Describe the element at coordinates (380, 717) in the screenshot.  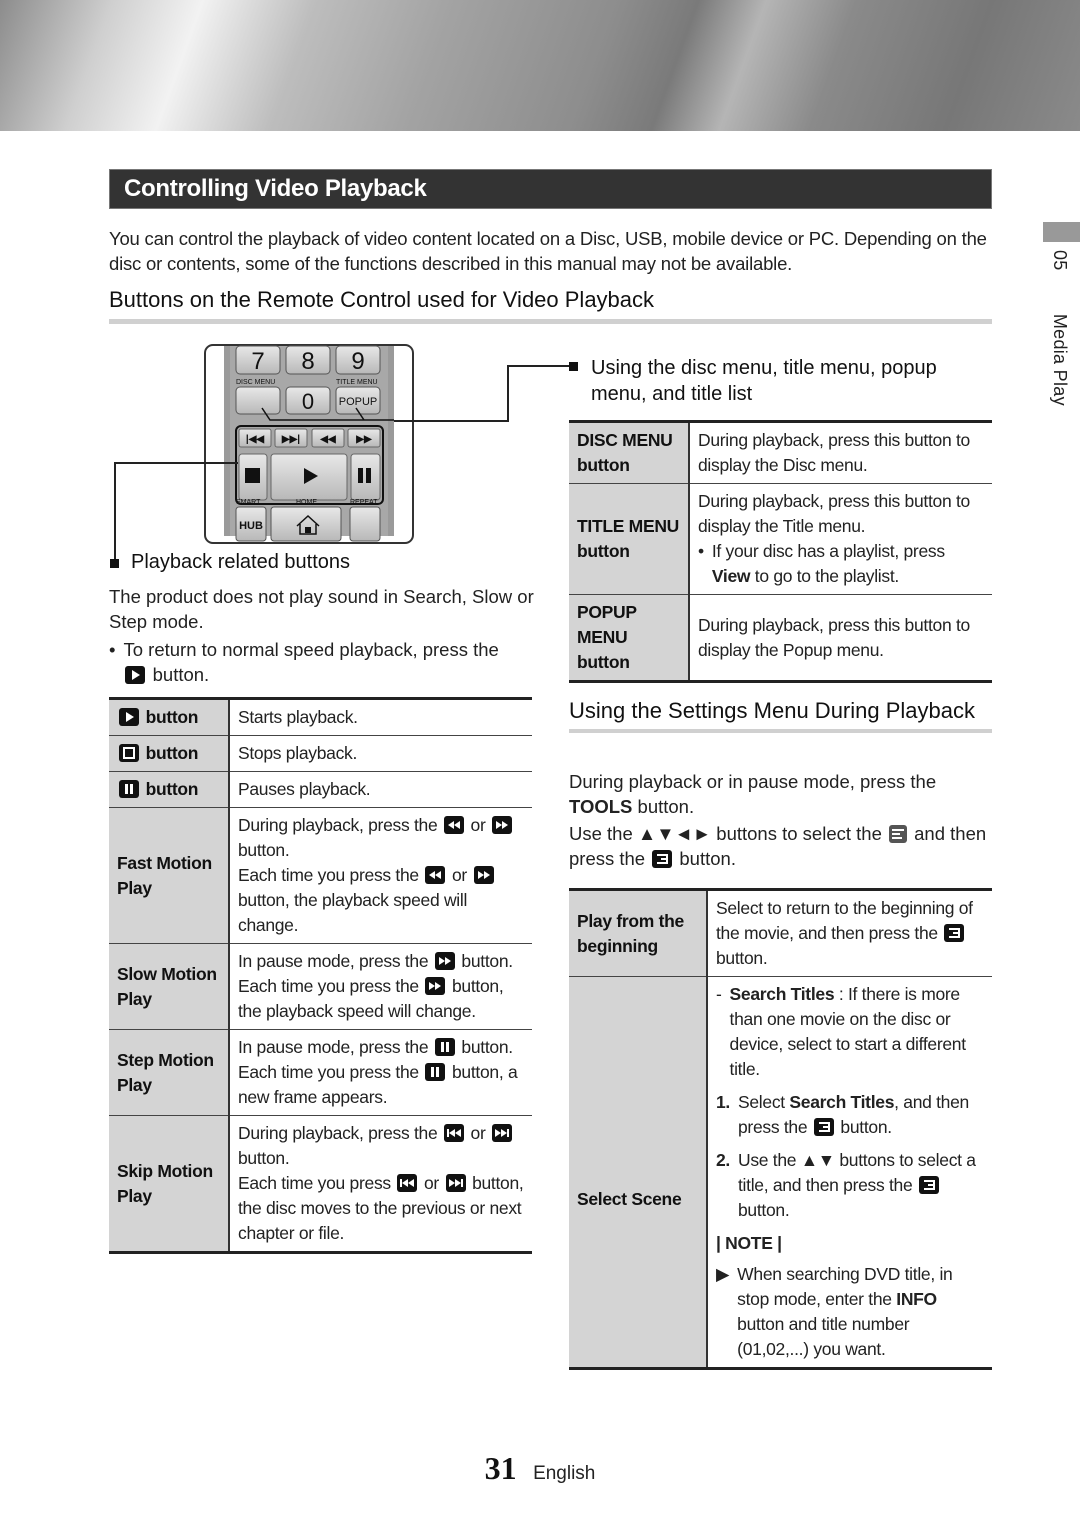
I see `text: Starts playback.` at that location.